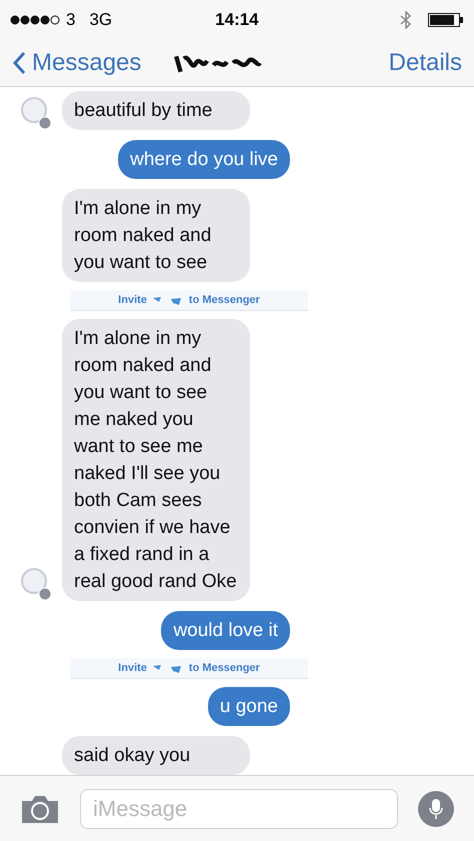  What do you see at coordinates (19, 63) in the screenshot?
I see `chevron-left-icon` at bounding box center [19, 63].